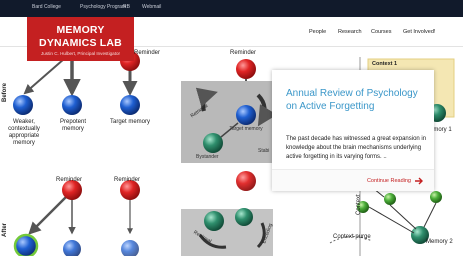 This screenshot has height=256, width=463. What do you see at coordinates (372, 181) in the screenshot?
I see `continue-reading-link: Continue Reading` at bounding box center [372, 181].